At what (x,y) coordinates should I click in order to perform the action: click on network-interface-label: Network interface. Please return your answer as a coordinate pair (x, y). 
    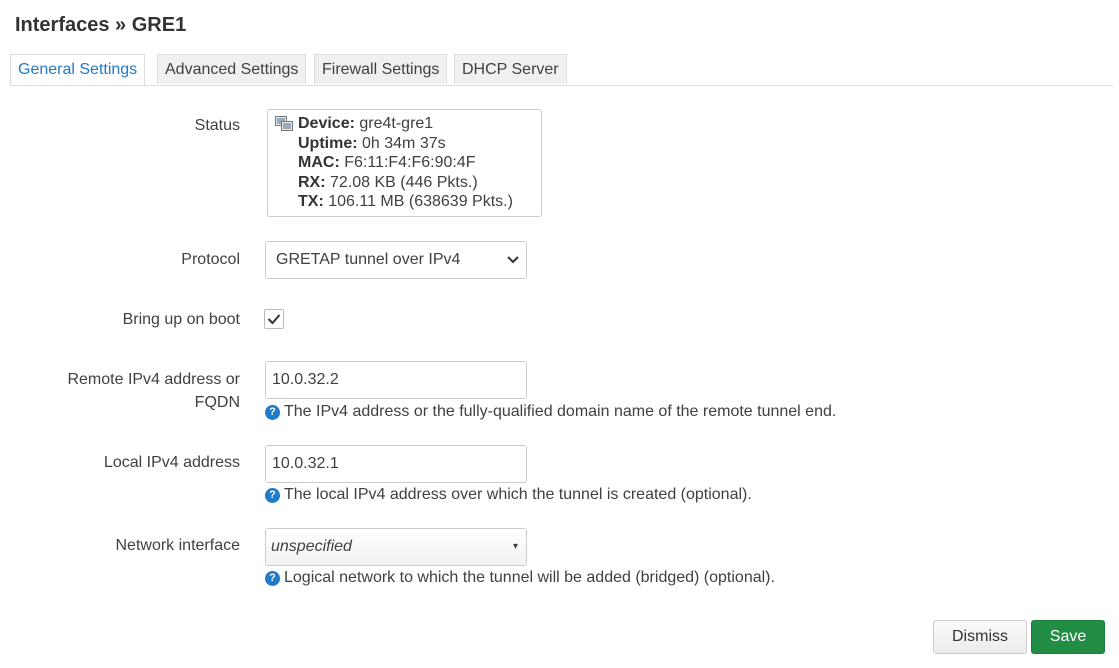
    Looking at the image, I should click on (178, 545).